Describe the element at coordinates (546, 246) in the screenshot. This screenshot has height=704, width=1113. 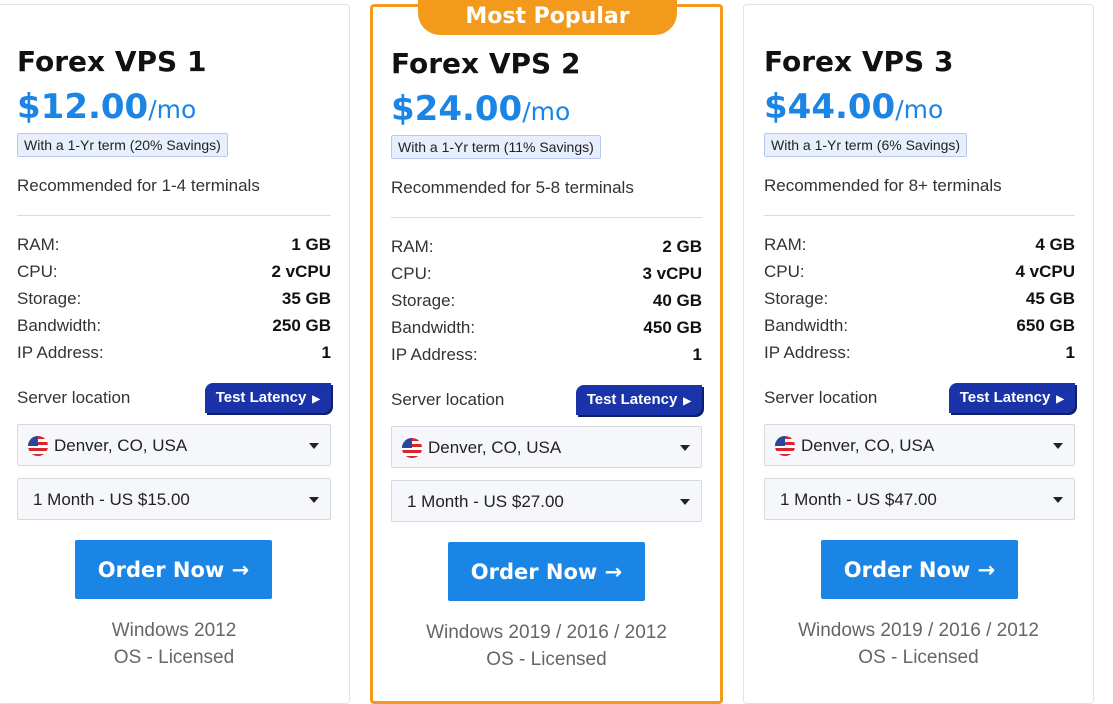
I see `spec-ram: RAM: 2 GB` at that location.